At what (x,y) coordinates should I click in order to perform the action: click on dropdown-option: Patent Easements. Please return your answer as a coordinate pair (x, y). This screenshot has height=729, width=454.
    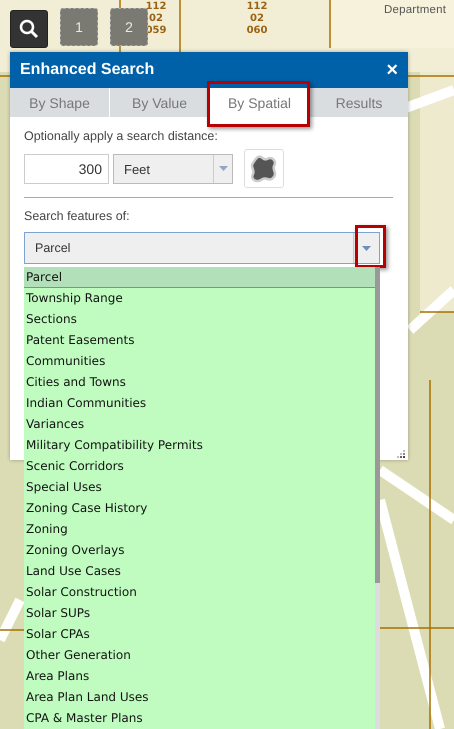
    Looking at the image, I should click on (199, 340).